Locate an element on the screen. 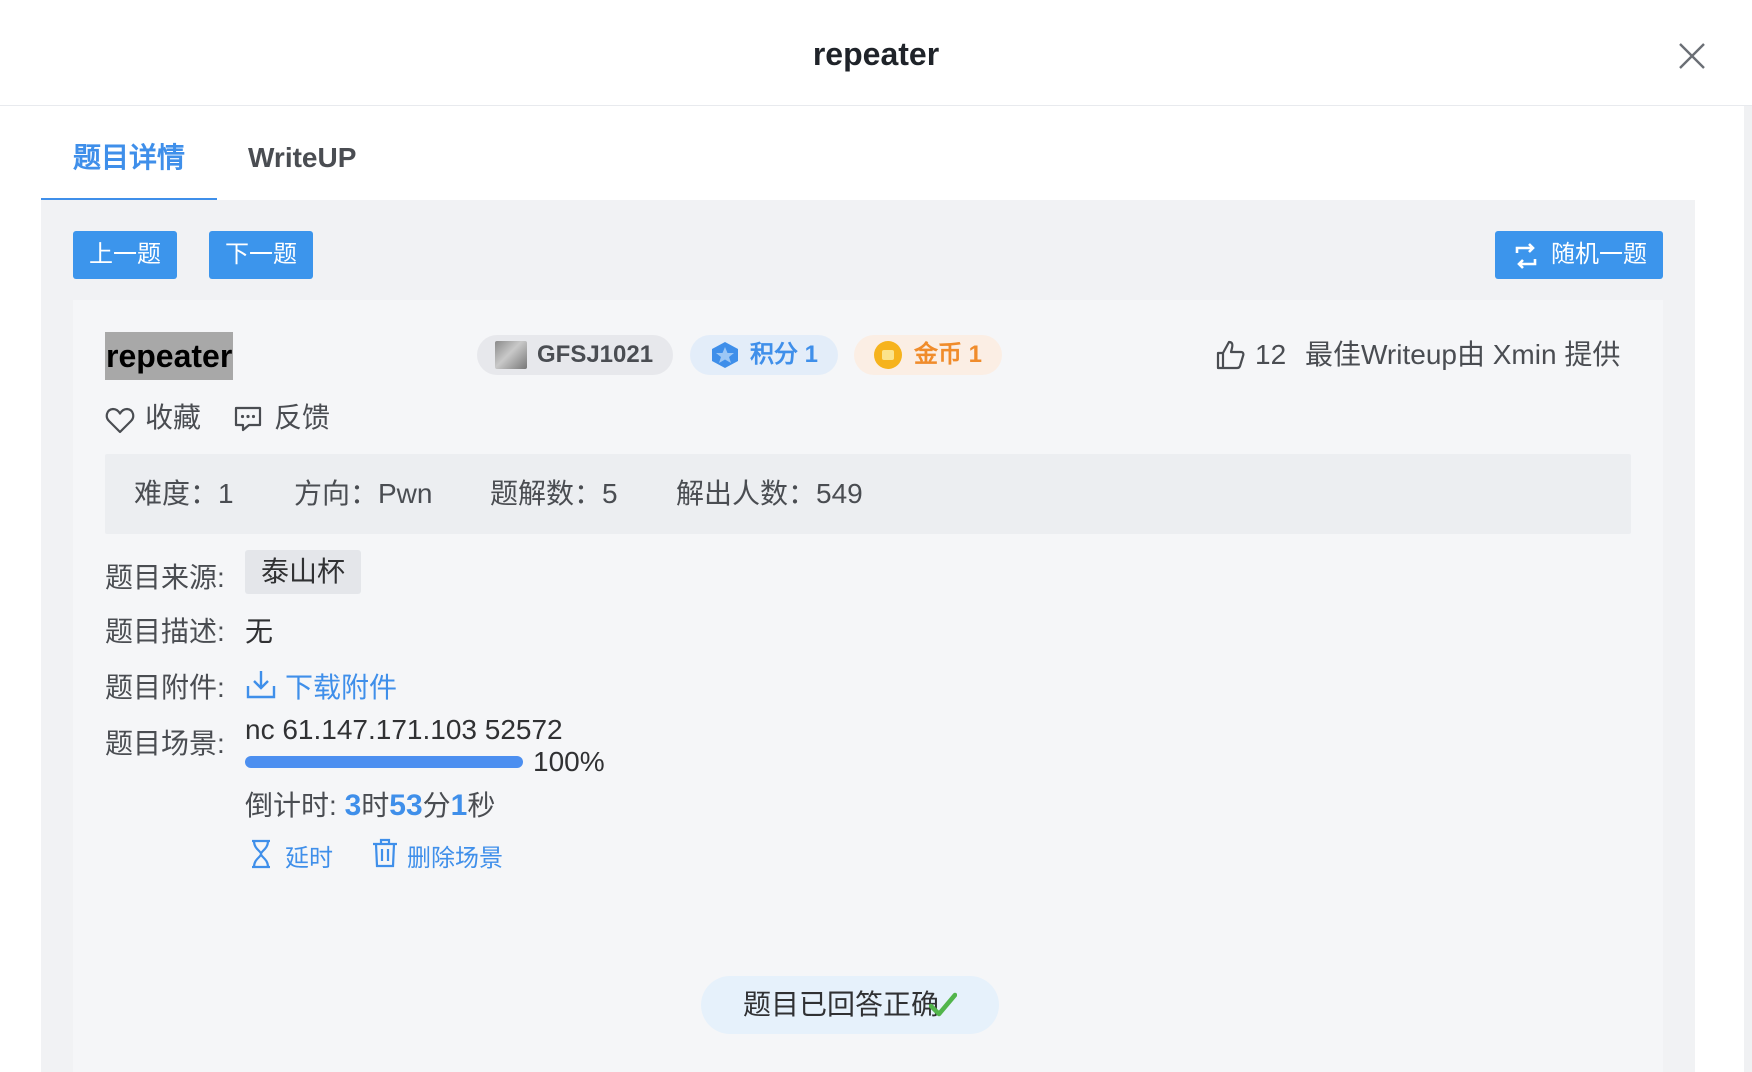  tab-bar: 题目详情 WriteUP is located at coordinates (868, 154).